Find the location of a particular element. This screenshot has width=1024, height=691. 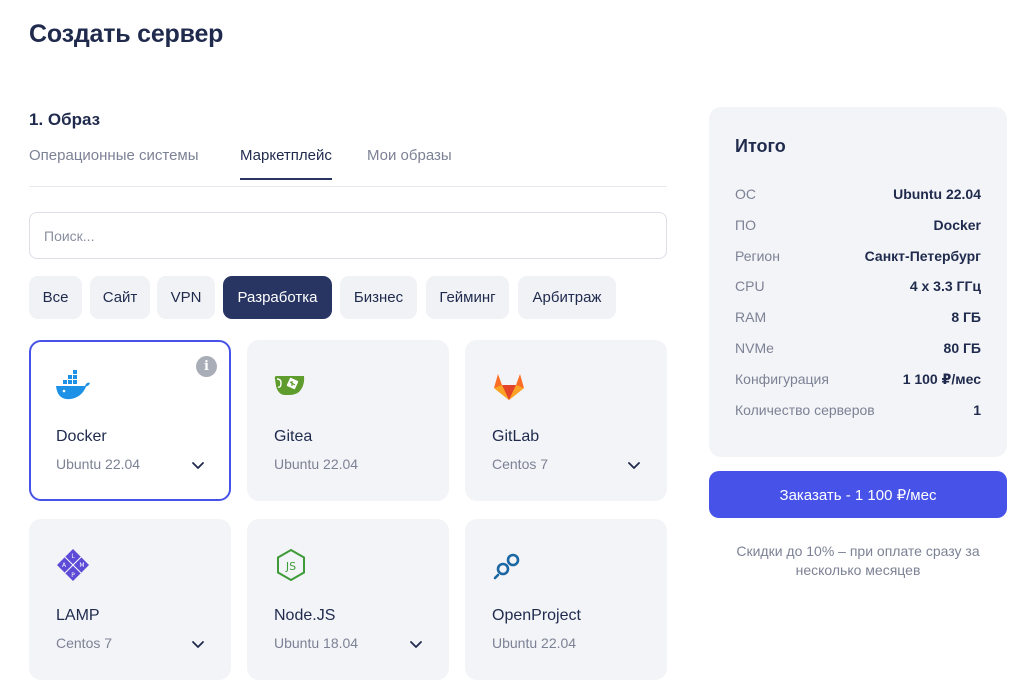

chip-arbitrage: Арбитраж is located at coordinates (567, 297).